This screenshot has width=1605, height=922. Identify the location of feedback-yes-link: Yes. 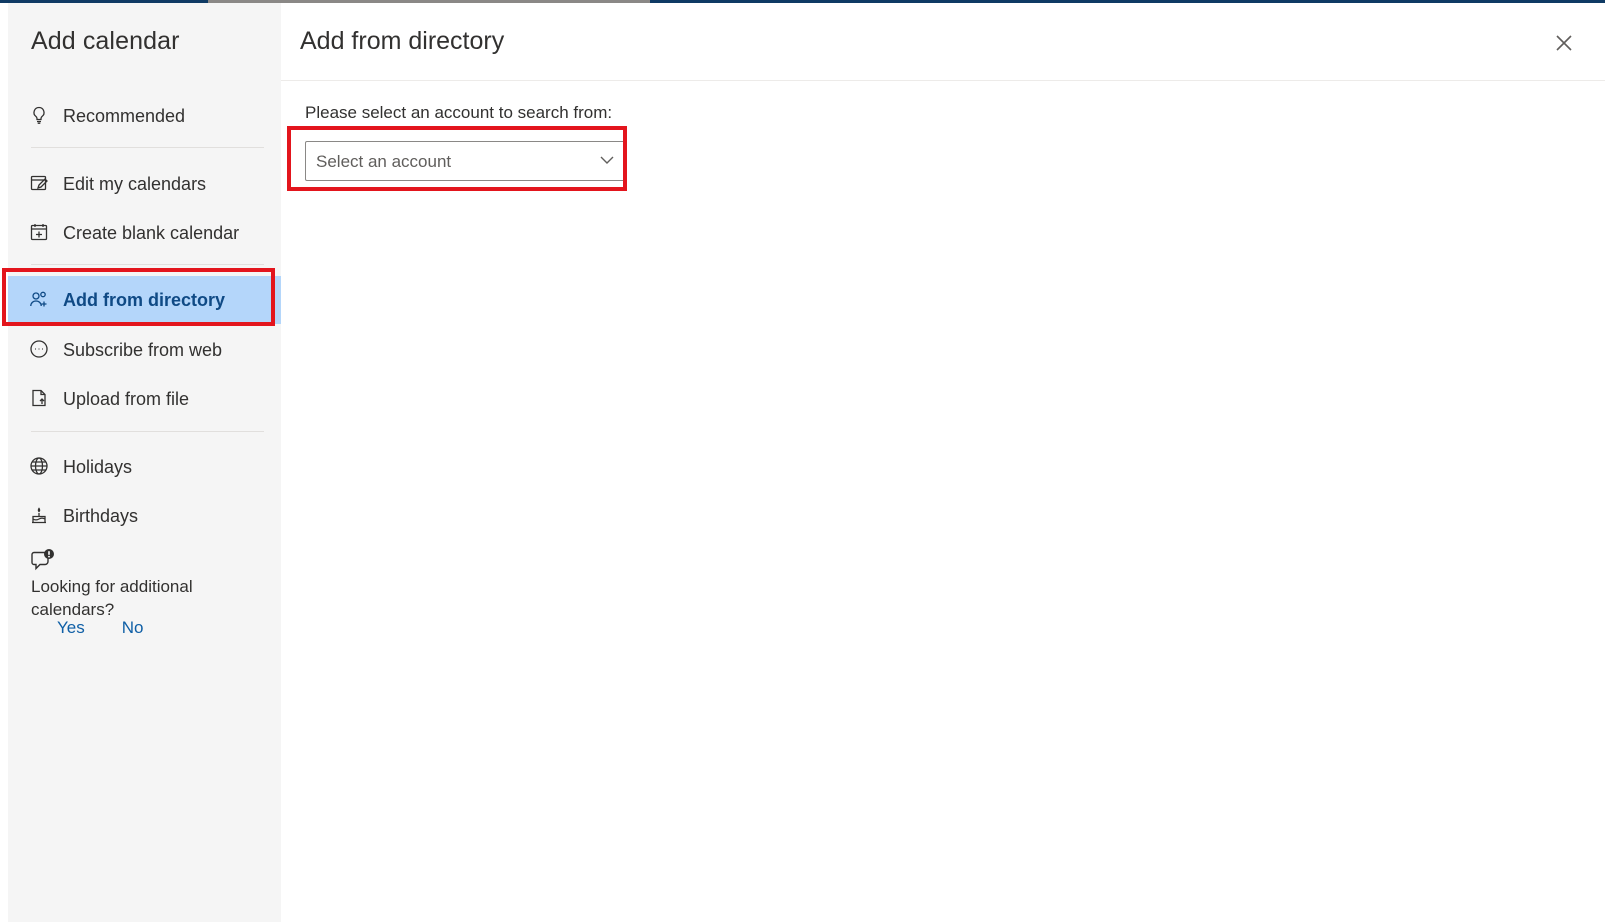
(71, 628).